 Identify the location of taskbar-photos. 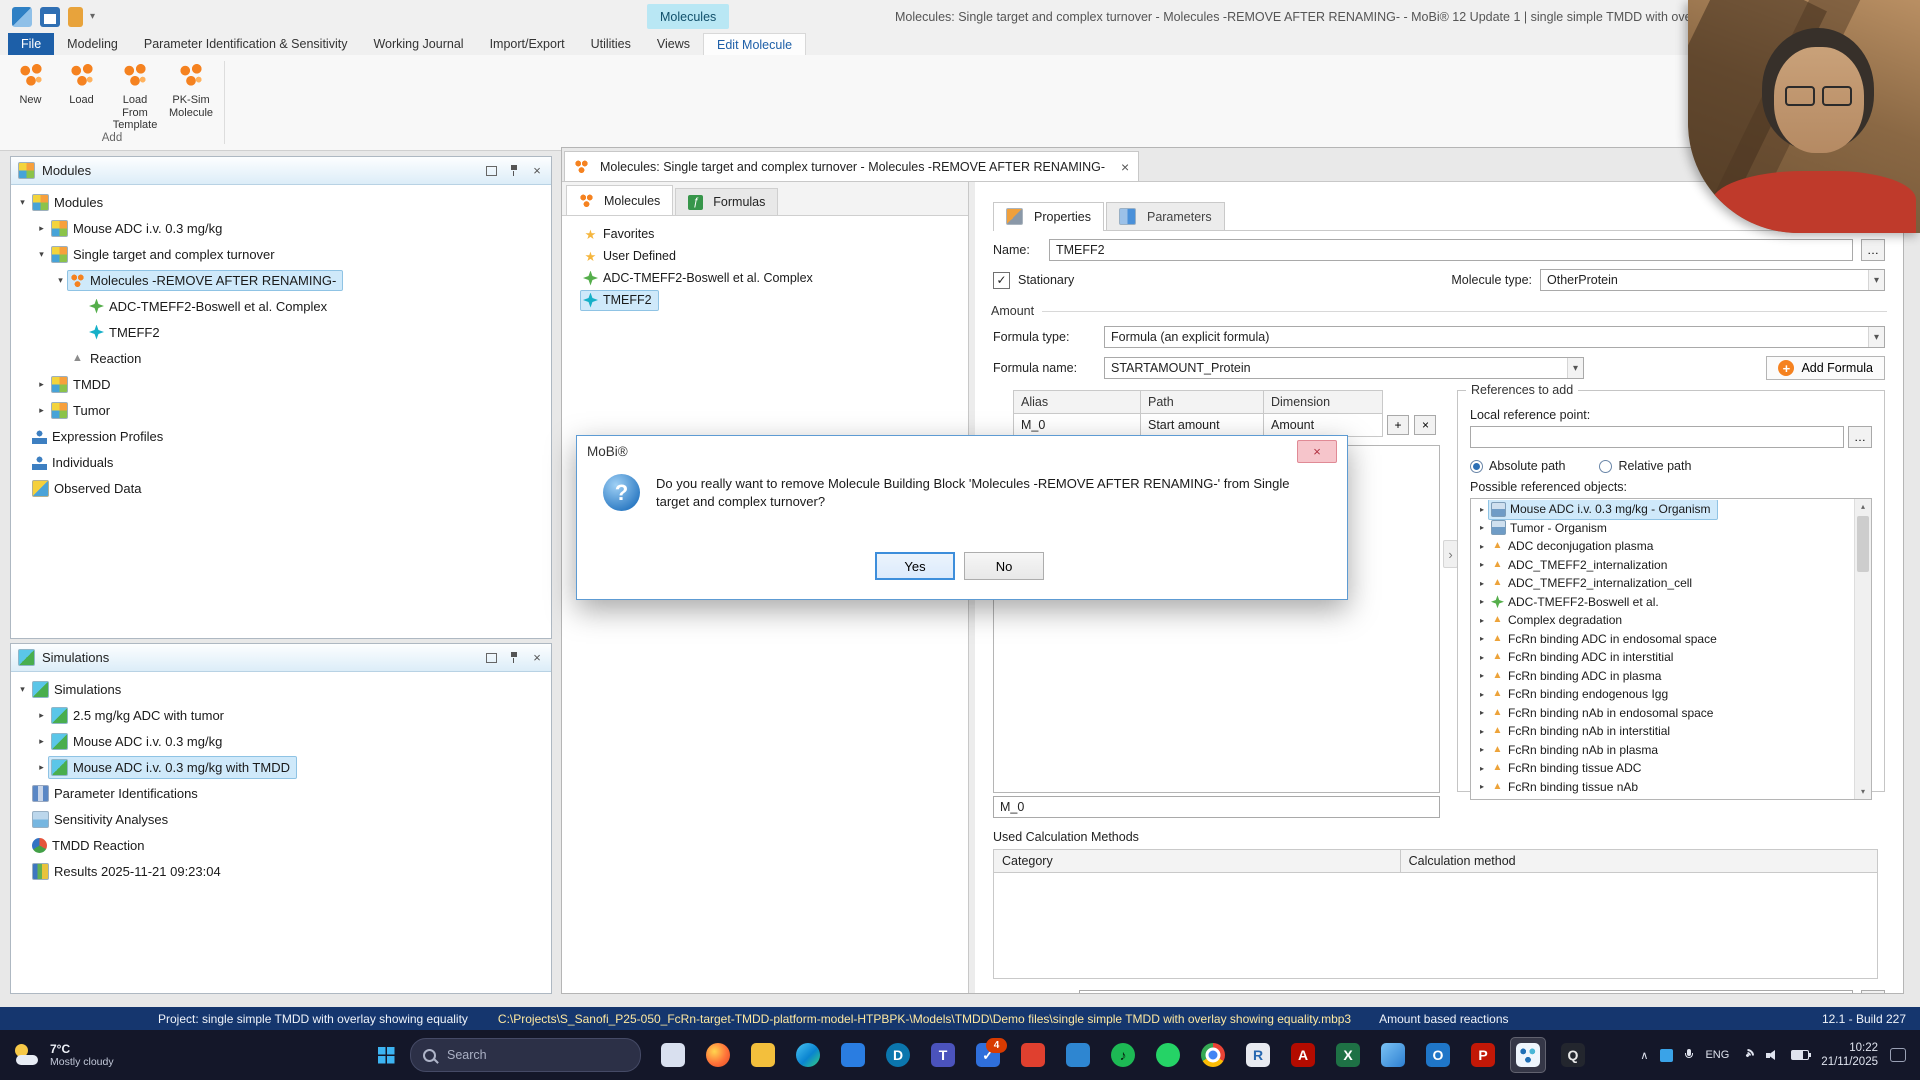
(1393, 1055).